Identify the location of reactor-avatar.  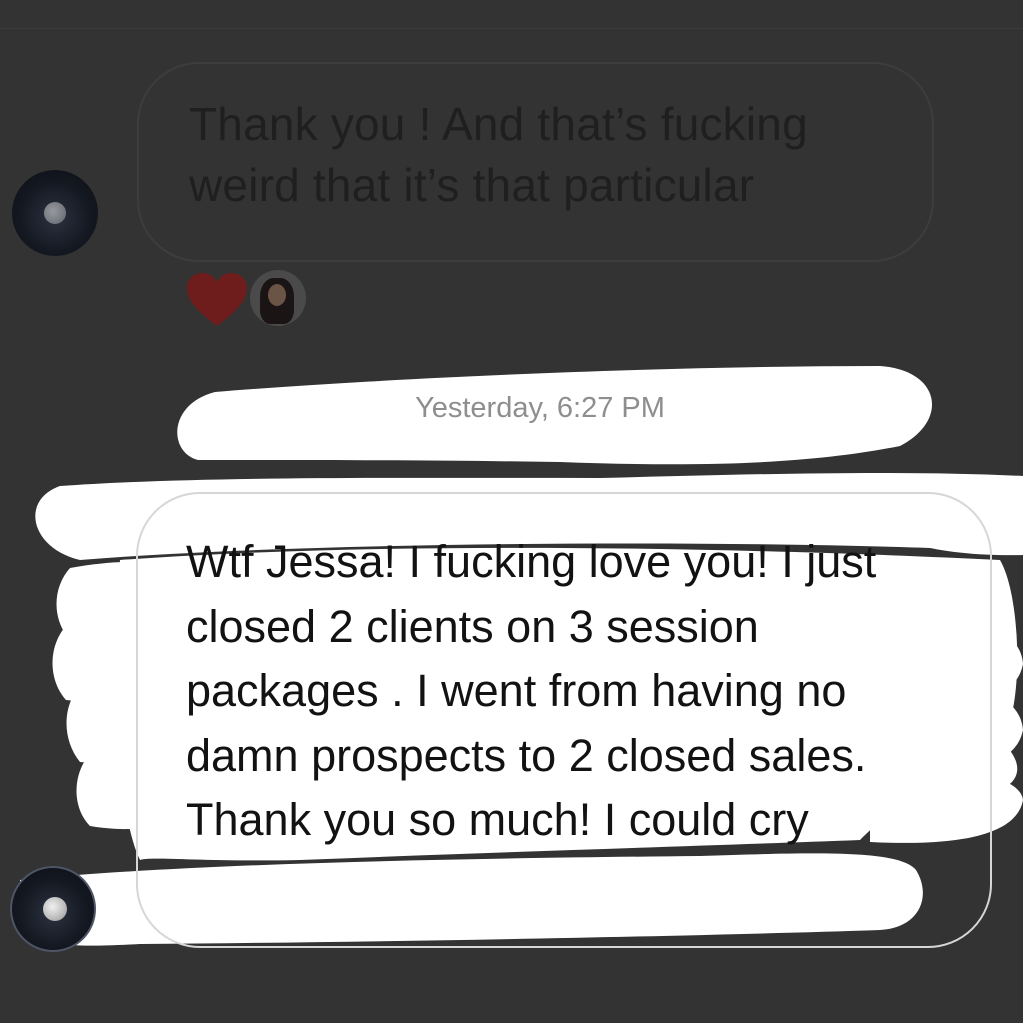
(278, 298).